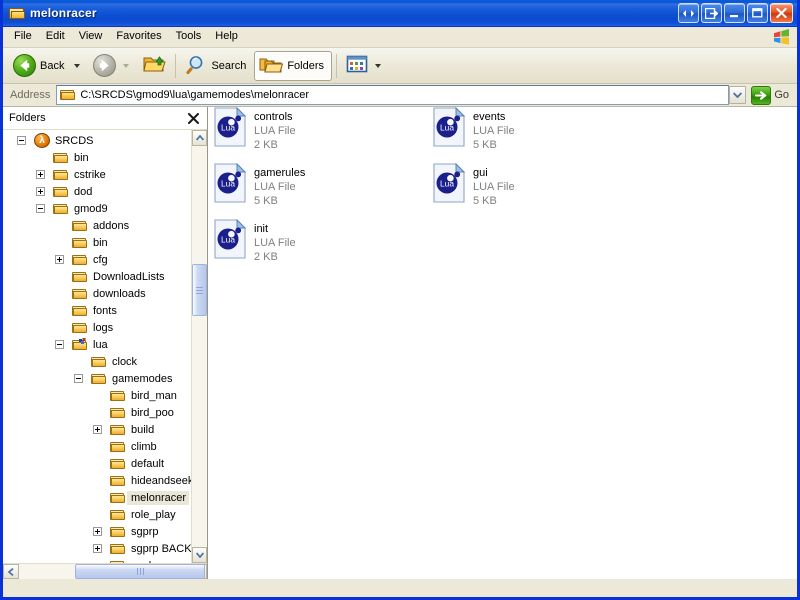 This screenshot has height=600, width=800. Describe the element at coordinates (217, 66) in the screenshot. I see `search-button: Search` at that location.